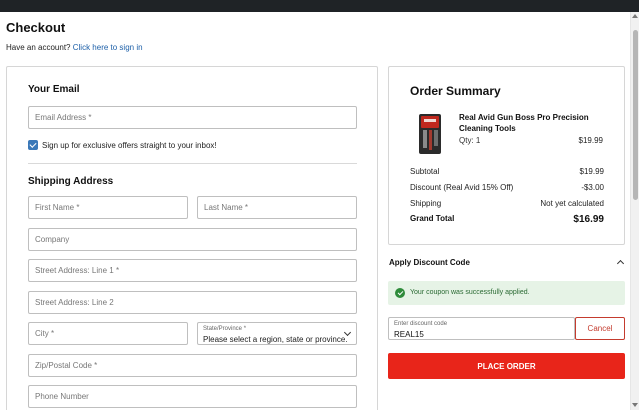 The image size is (639, 410). What do you see at coordinates (429, 262) in the screenshot?
I see `apply-discount-title: Apply Discount Code` at bounding box center [429, 262].